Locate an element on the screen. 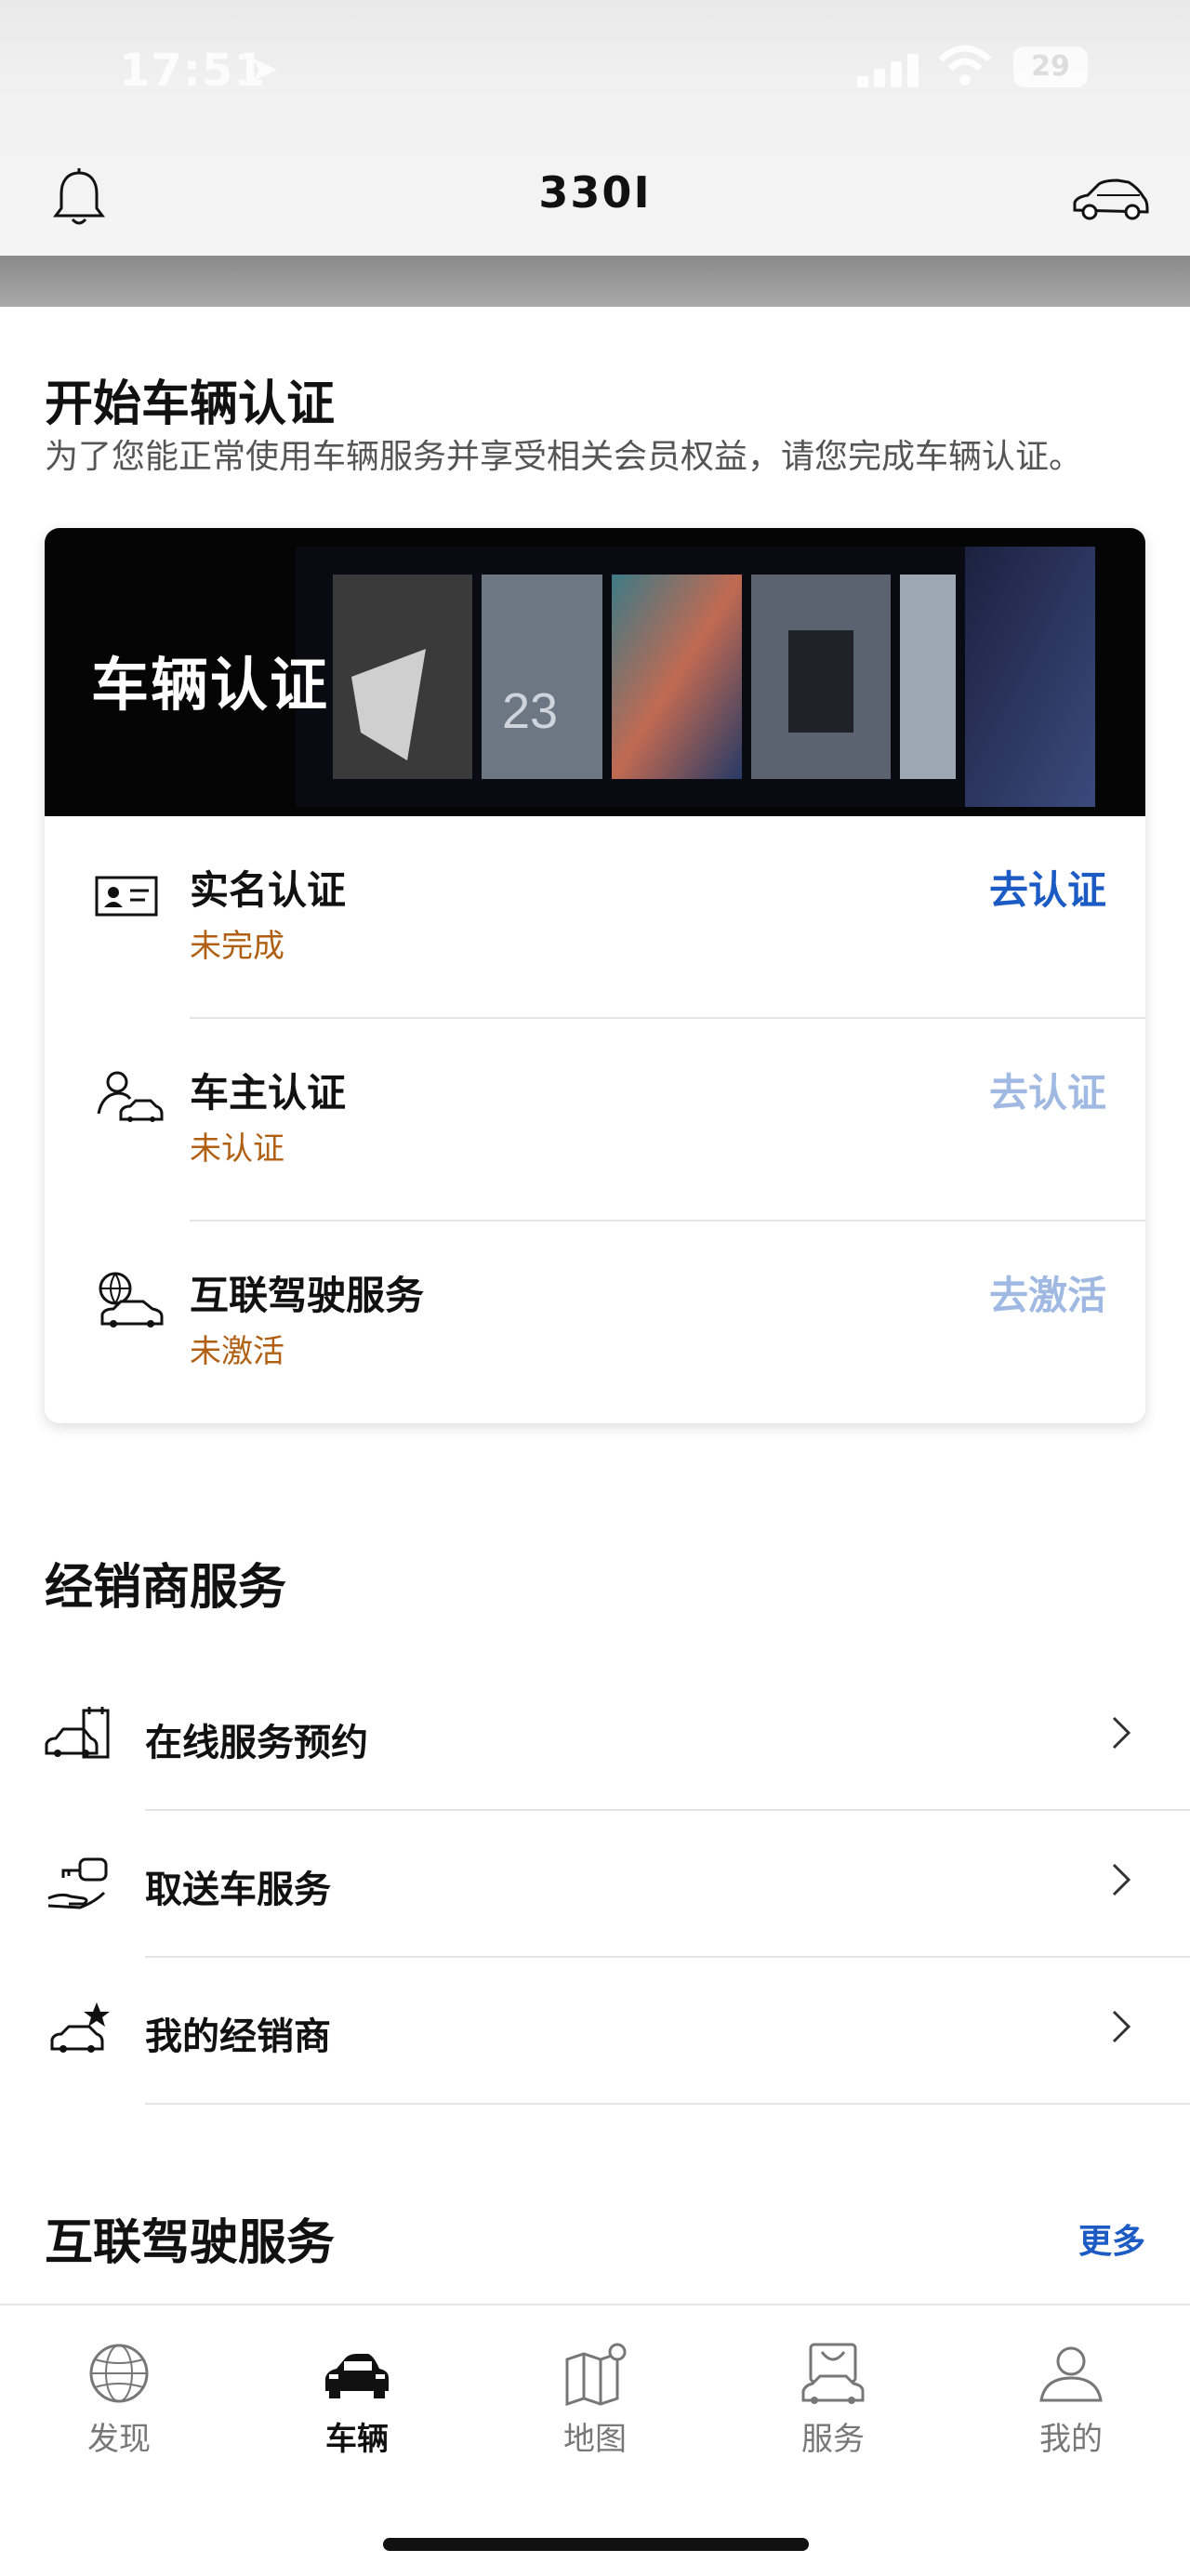 Image resolution: width=1190 pixels, height=2576 pixels. shopping-bag-car-icon is located at coordinates (833, 2373).